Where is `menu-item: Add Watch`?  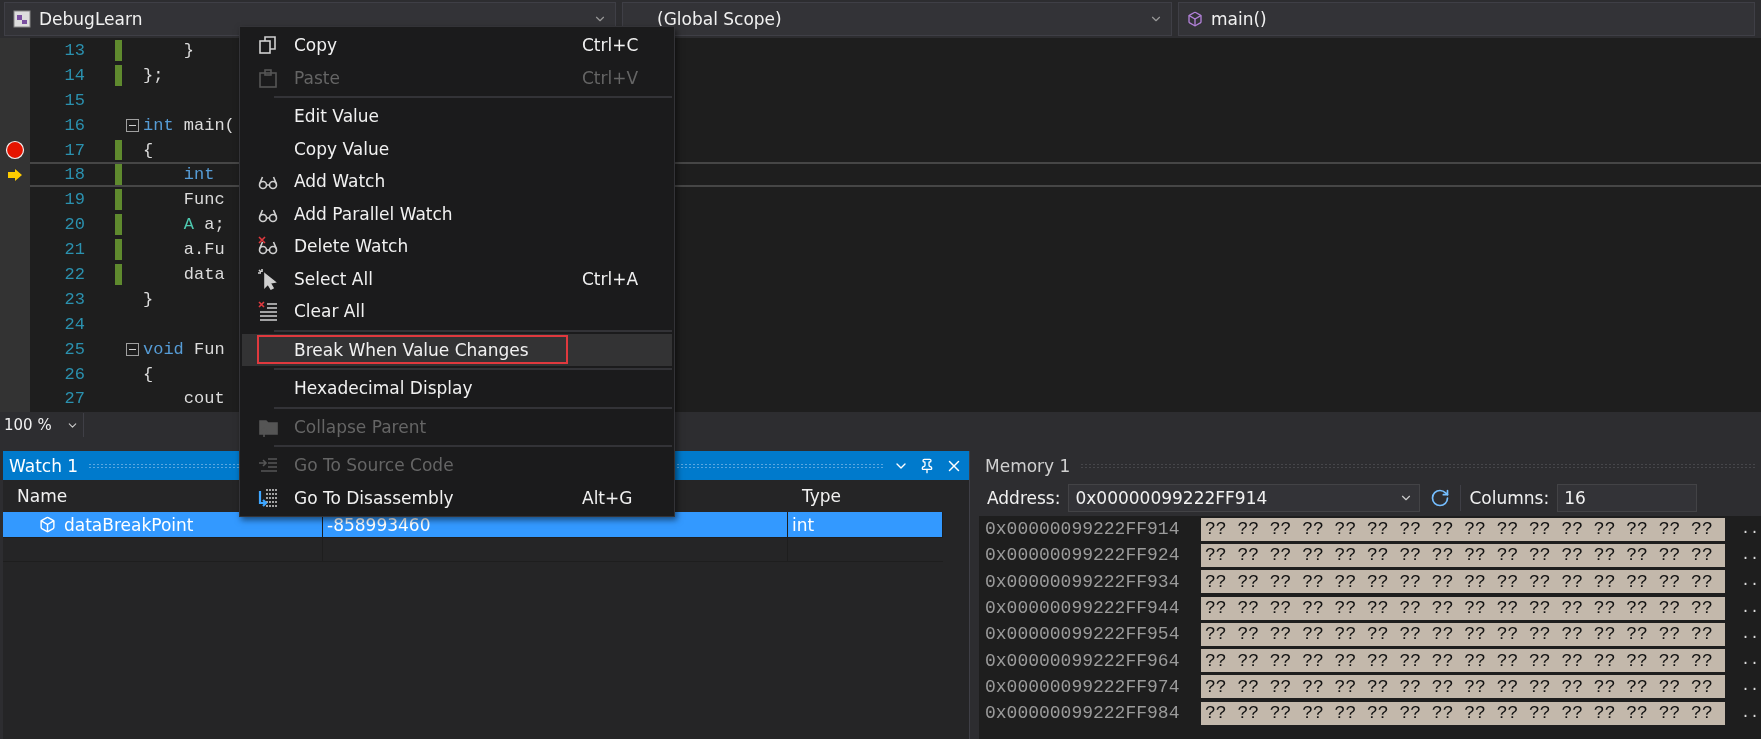 menu-item: Add Watch is located at coordinates (457, 181).